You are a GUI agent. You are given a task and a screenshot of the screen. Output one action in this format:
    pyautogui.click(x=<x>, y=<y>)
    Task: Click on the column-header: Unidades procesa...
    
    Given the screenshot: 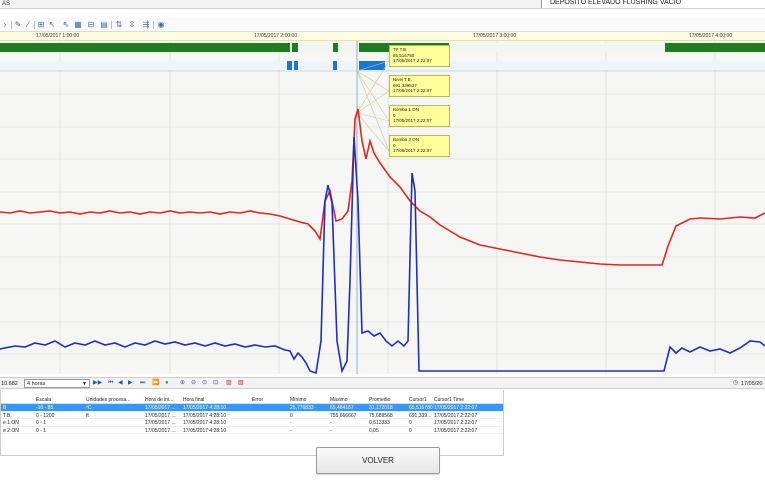 What is the action you would take?
    pyautogui.click(x=108, y=400)
    